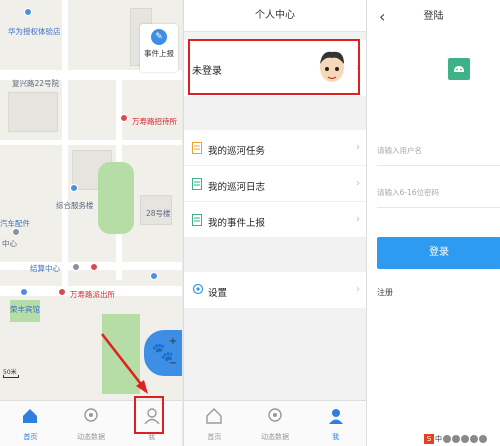 This screenshot has height=446, width=500. I want to click on tab-me: 我, so click(335, 423).